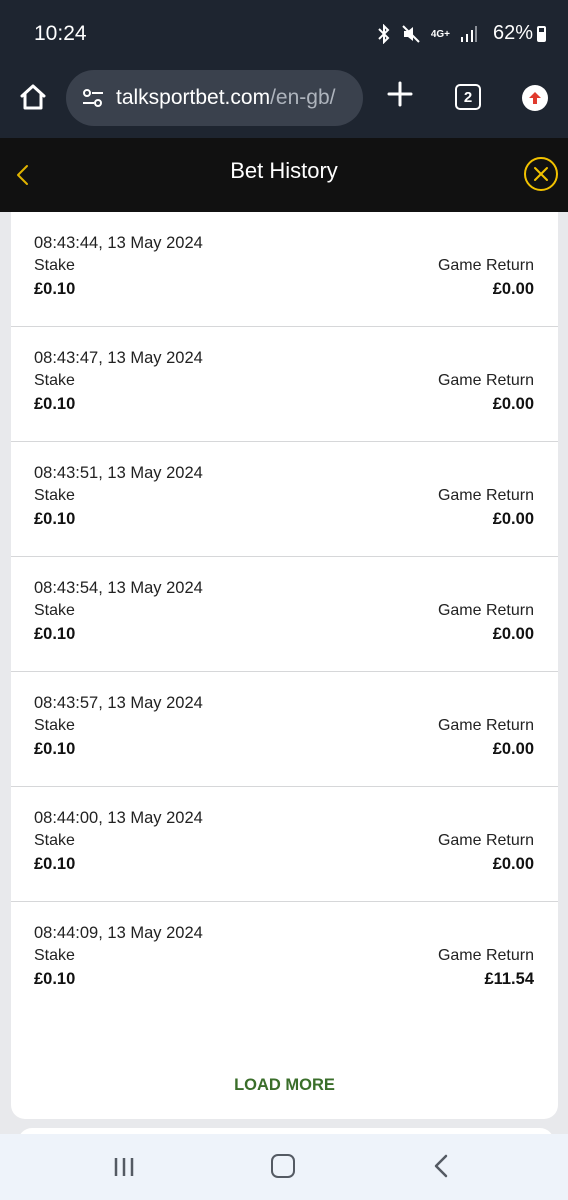 The image size is (568, 1200). I want to click on update-arrow-icon, so click(535, 98).